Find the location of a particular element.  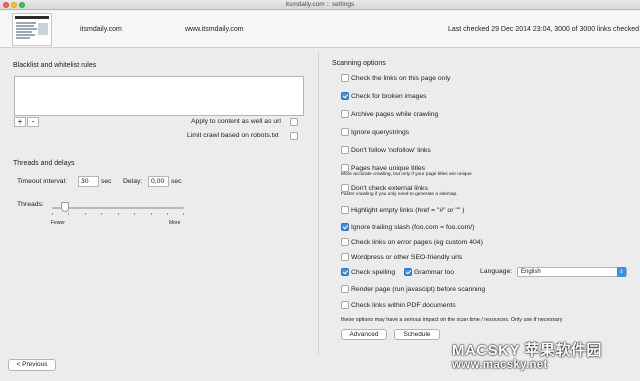

apply-content-checkbox is located at coordinates (294, 122).